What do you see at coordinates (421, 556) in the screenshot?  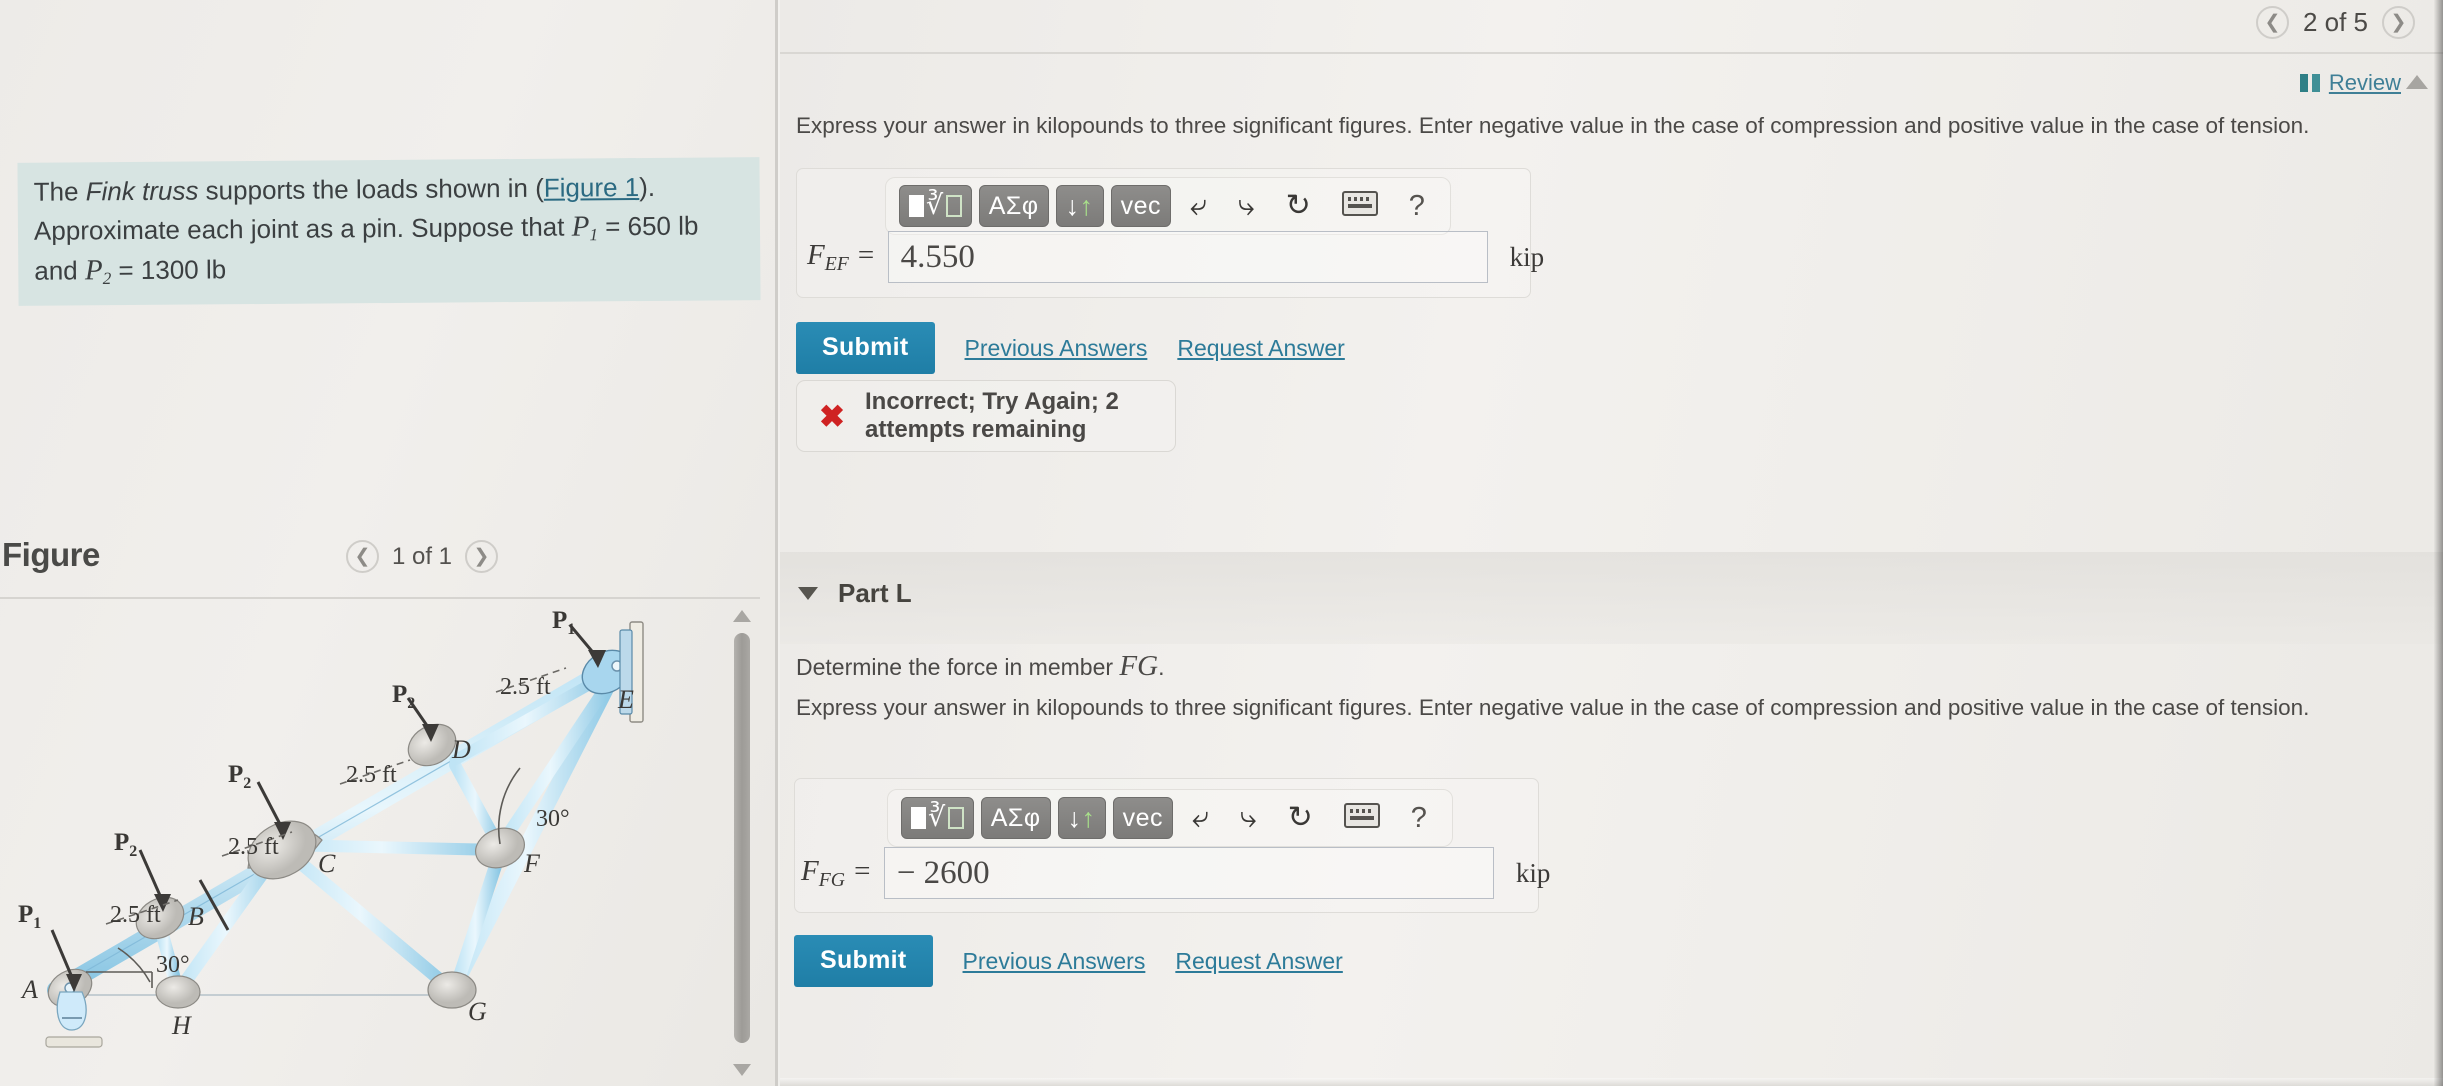 I see `figure-counter: 1 of 1` at bounding box center [421, 556].